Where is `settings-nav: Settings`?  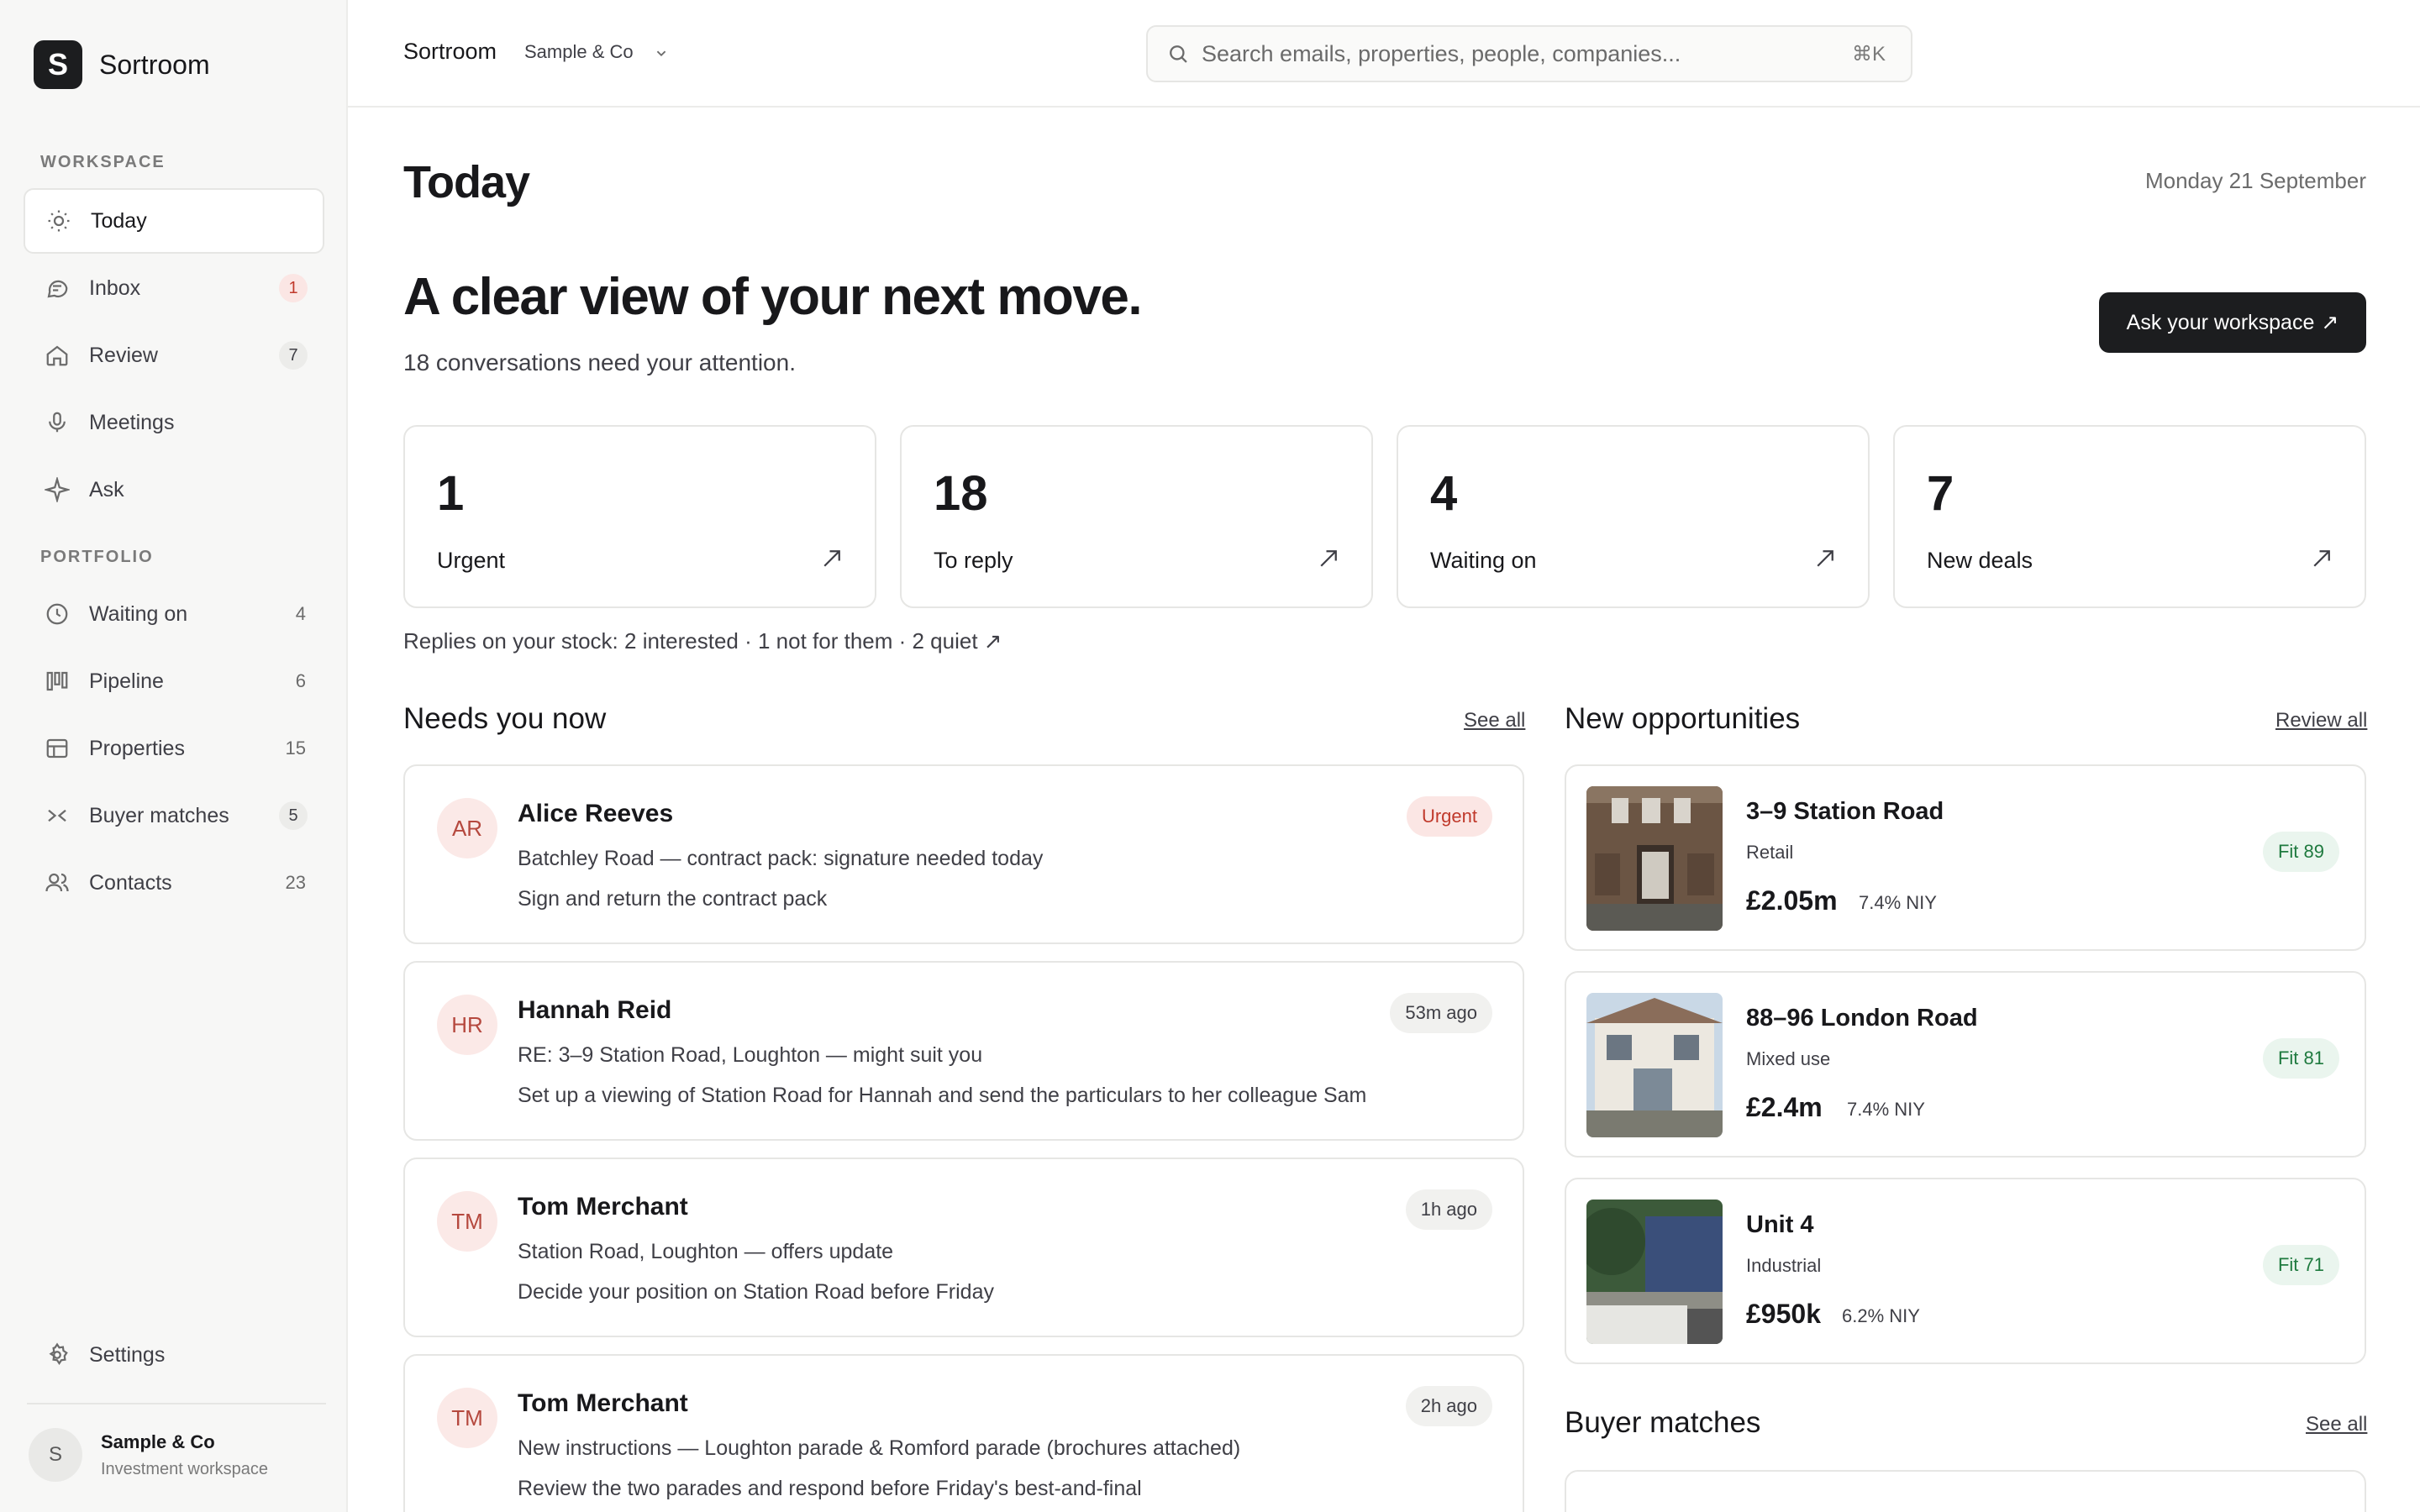
settings-nav: Settings is located at coordinates (174, 1355).